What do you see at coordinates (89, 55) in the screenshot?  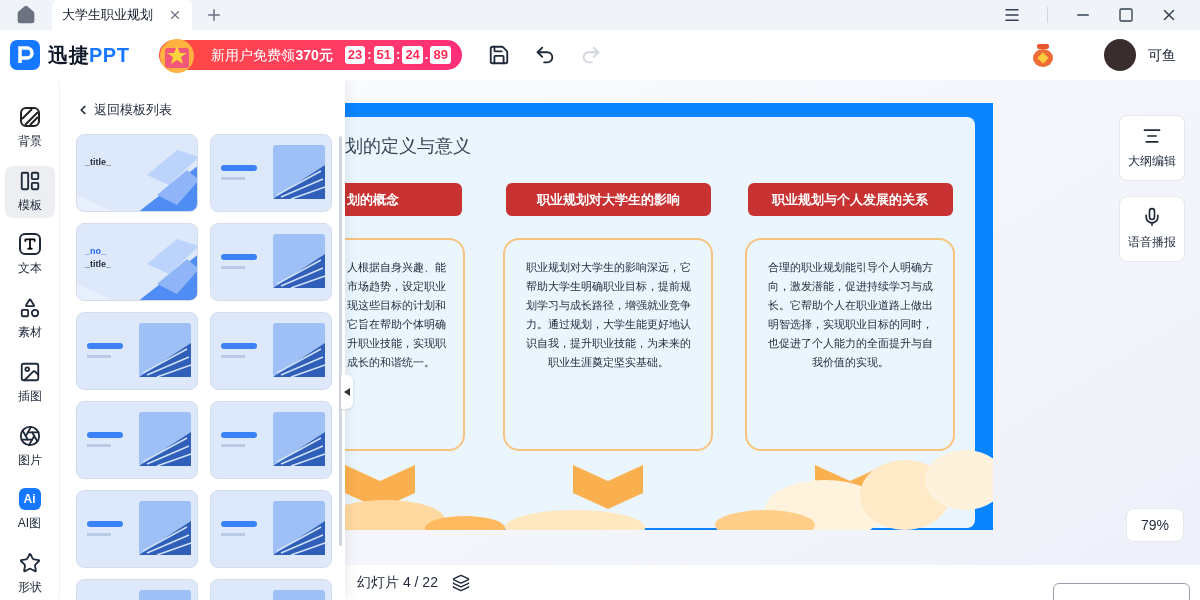 I see `app-logo-text: 迅捷PPT` at bounding box center [89, 55].